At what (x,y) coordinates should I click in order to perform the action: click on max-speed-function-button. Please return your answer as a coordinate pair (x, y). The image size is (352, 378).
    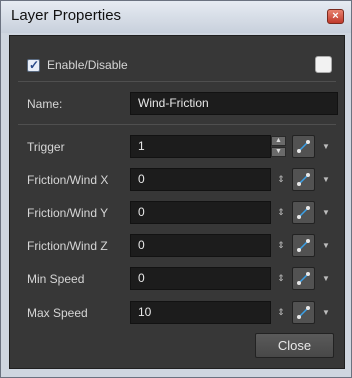
    Looking at the image, I should click on (303, 312).